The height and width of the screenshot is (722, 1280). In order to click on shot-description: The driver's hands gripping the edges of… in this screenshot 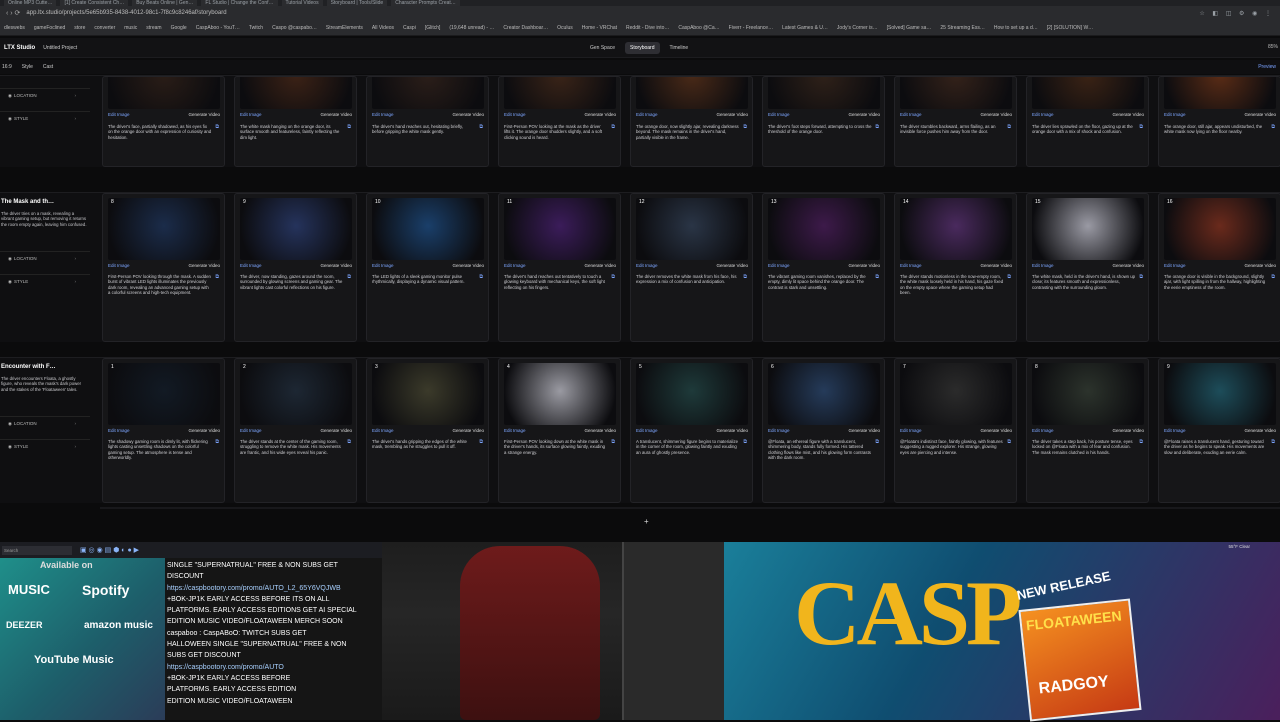, I will do `click(424, 444)`.